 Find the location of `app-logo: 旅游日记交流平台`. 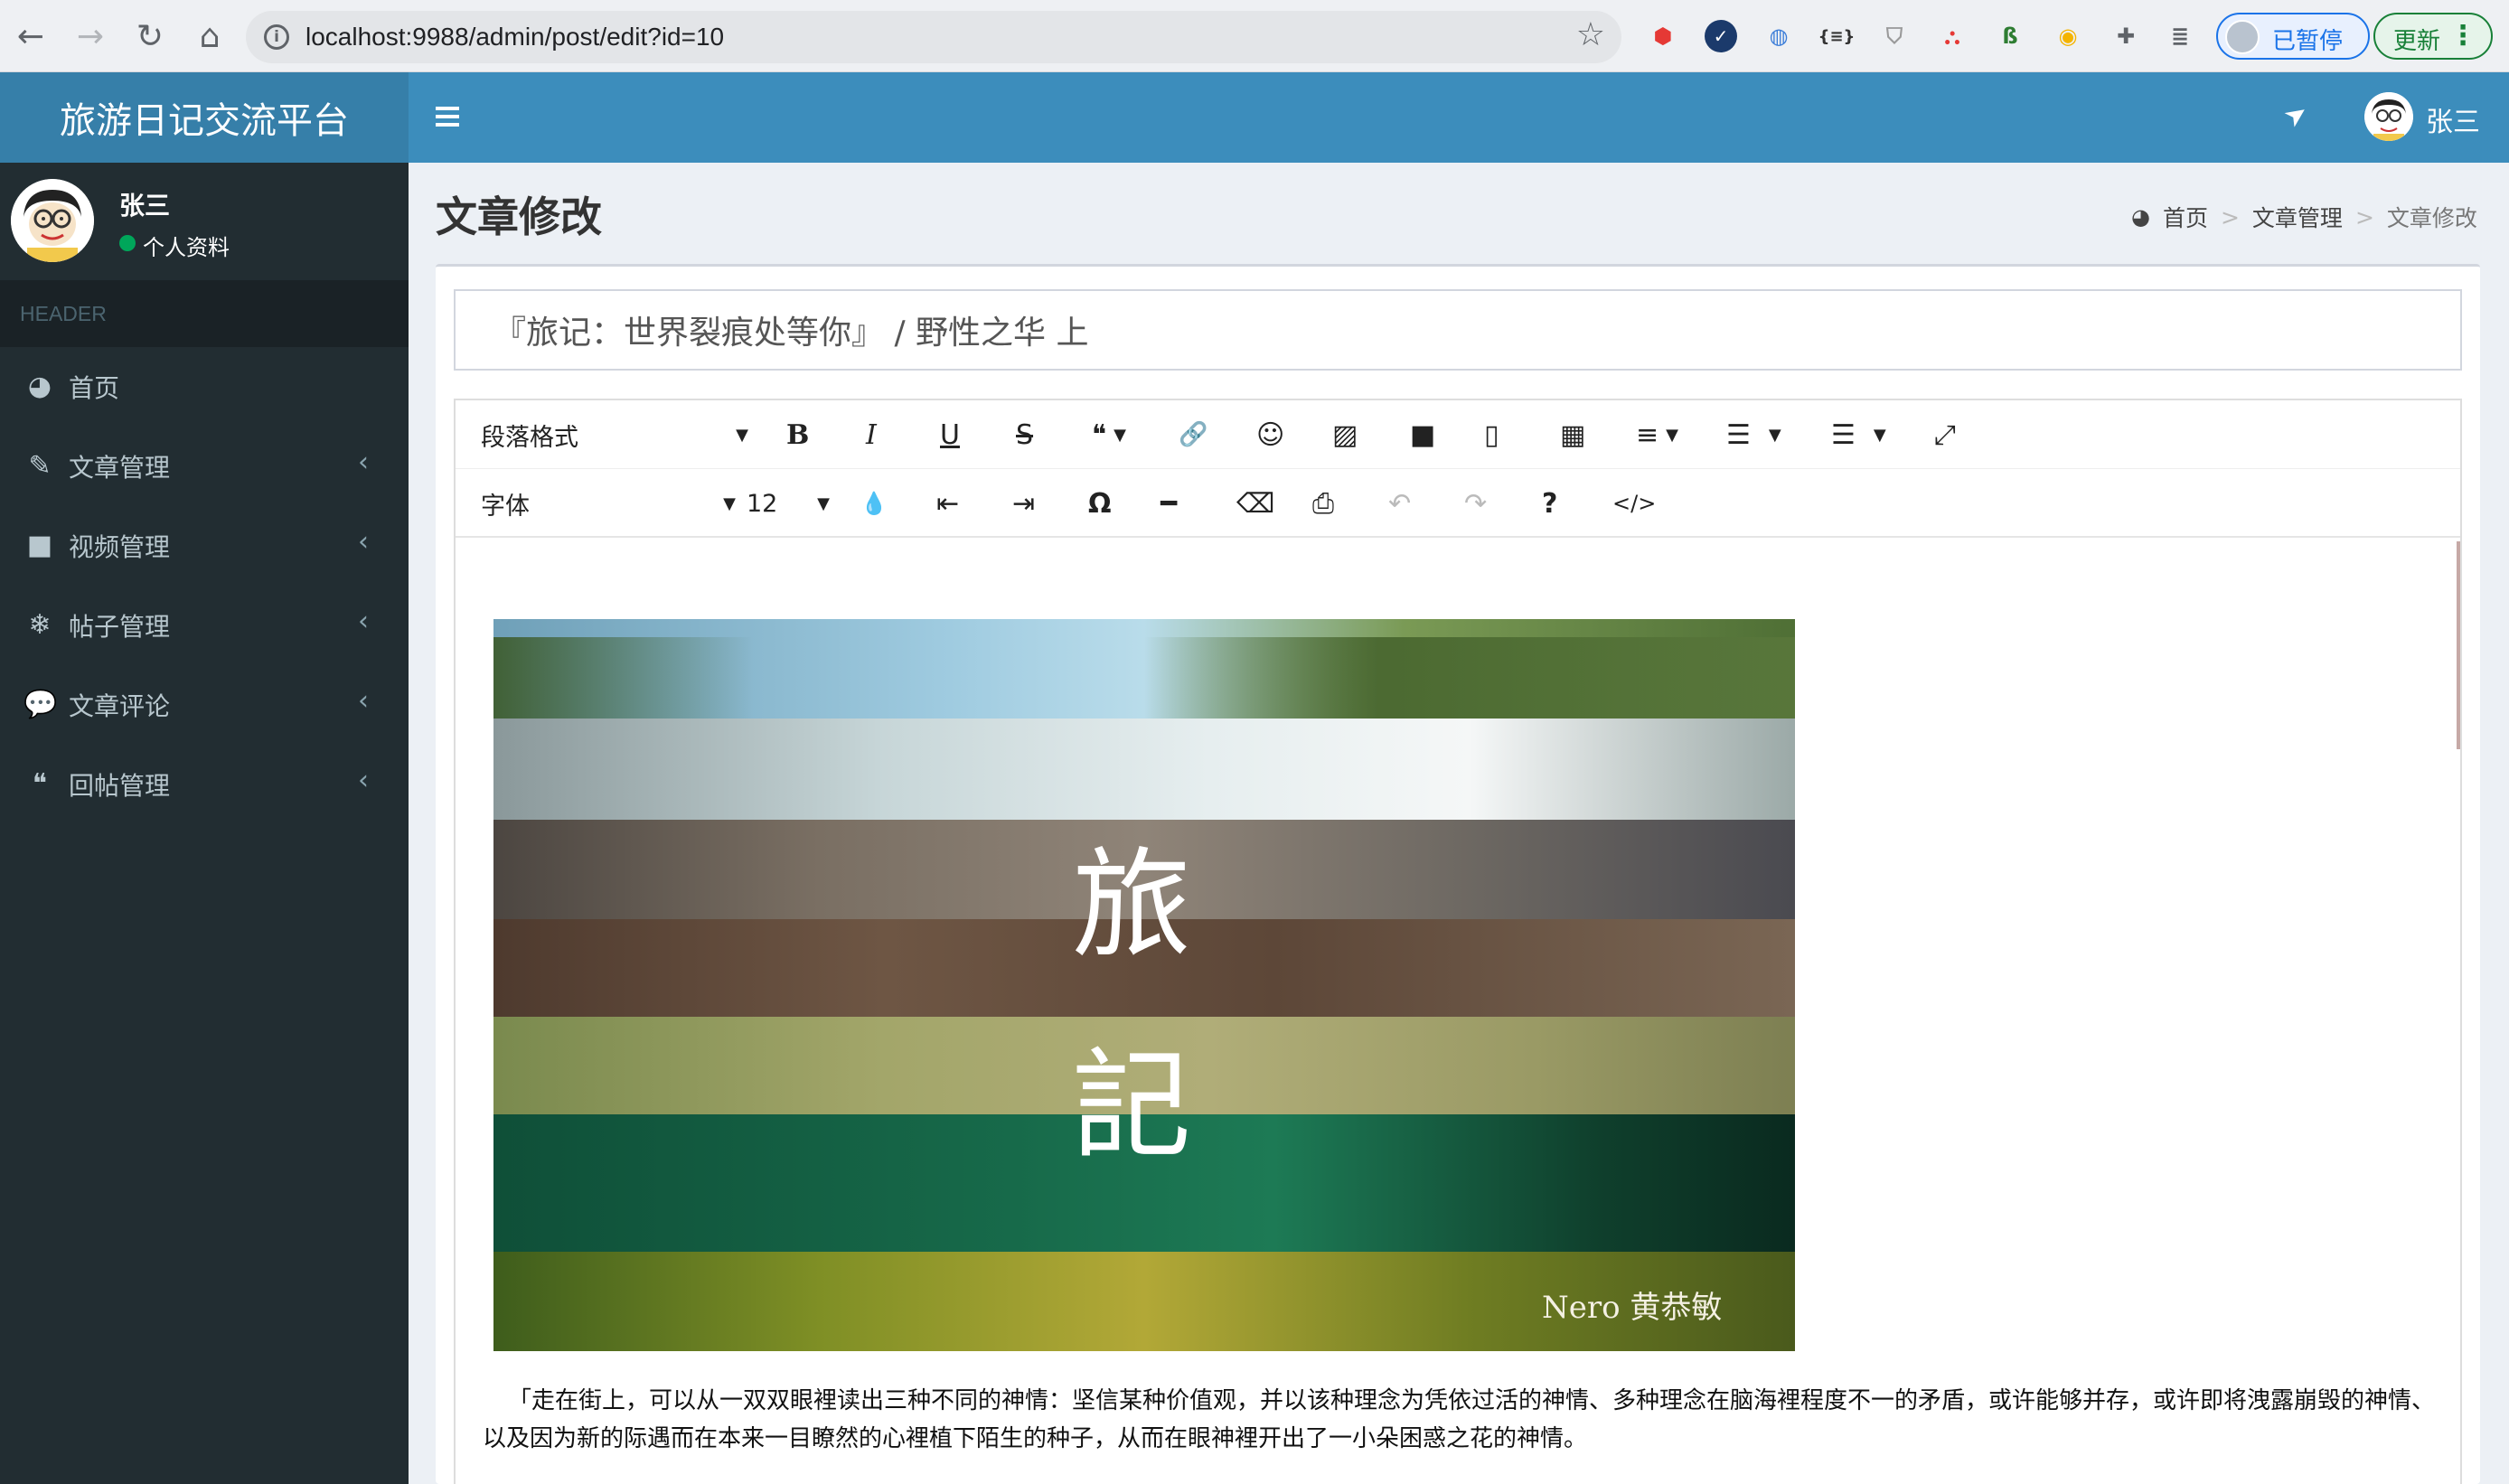

app-logo: 旅游日记交流平台 is located at coordinates (204, 117).